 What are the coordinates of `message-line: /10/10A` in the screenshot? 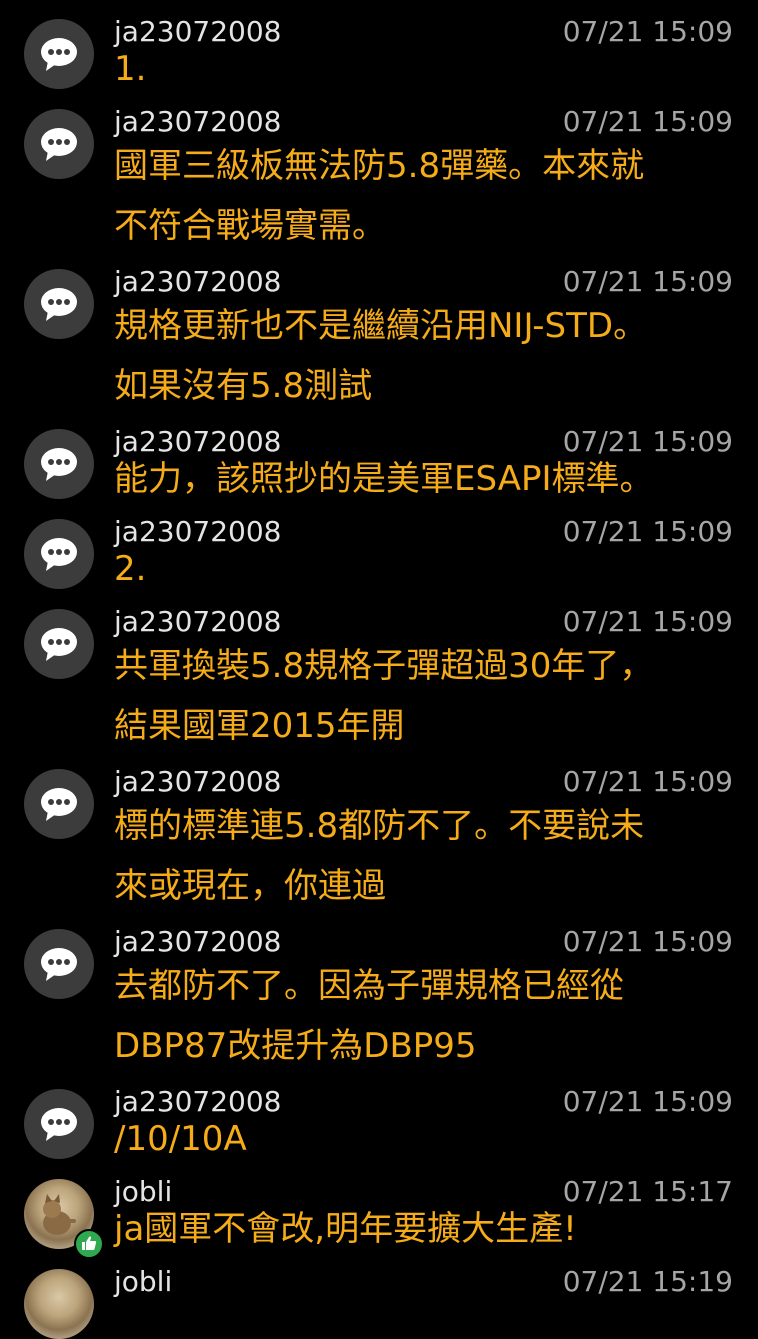 It's located at (180, 1139).